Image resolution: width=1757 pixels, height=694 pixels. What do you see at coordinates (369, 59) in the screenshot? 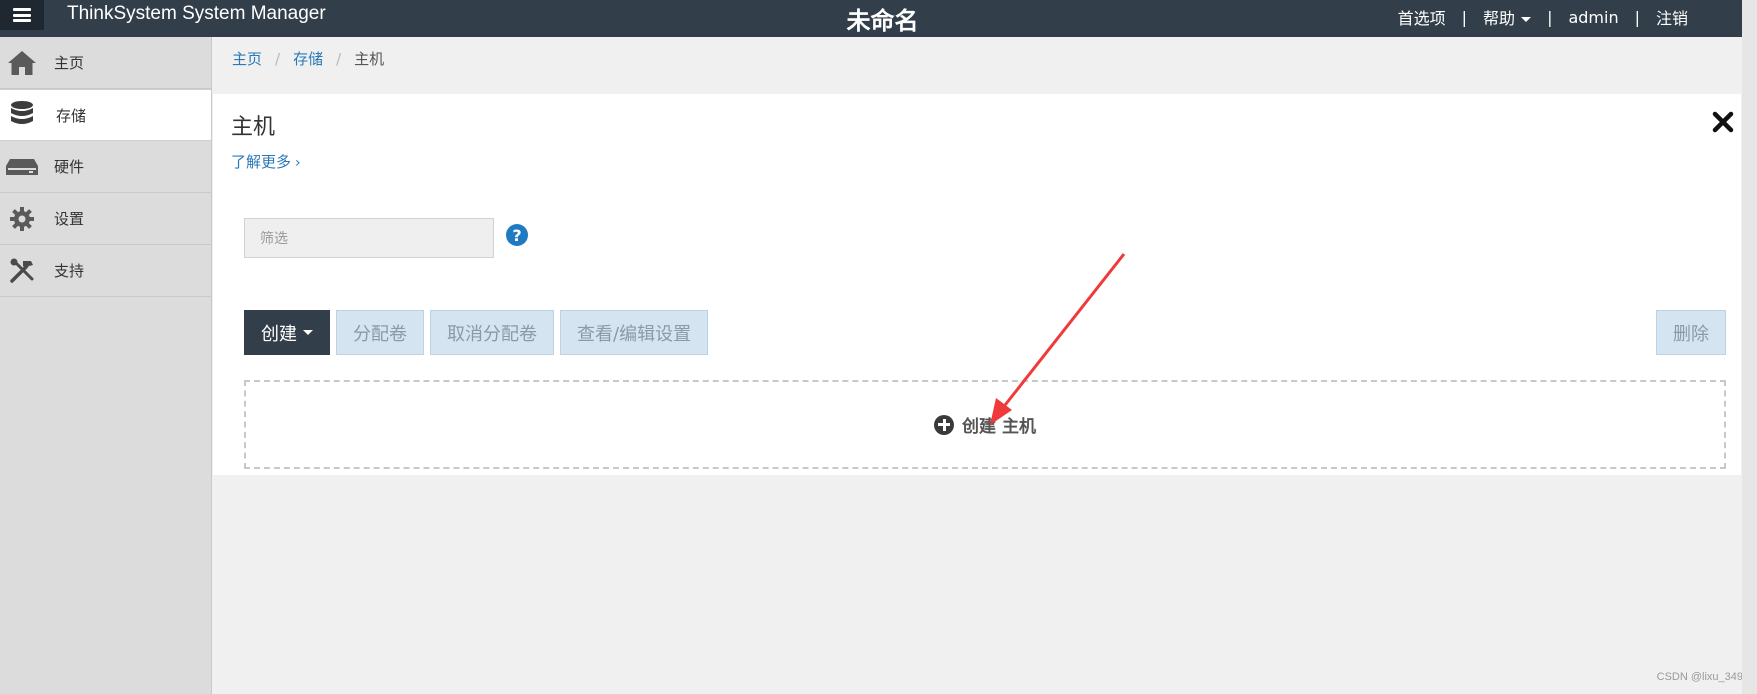
I see `breadcrumb-current: 主机` at bounding box center [369, 59].